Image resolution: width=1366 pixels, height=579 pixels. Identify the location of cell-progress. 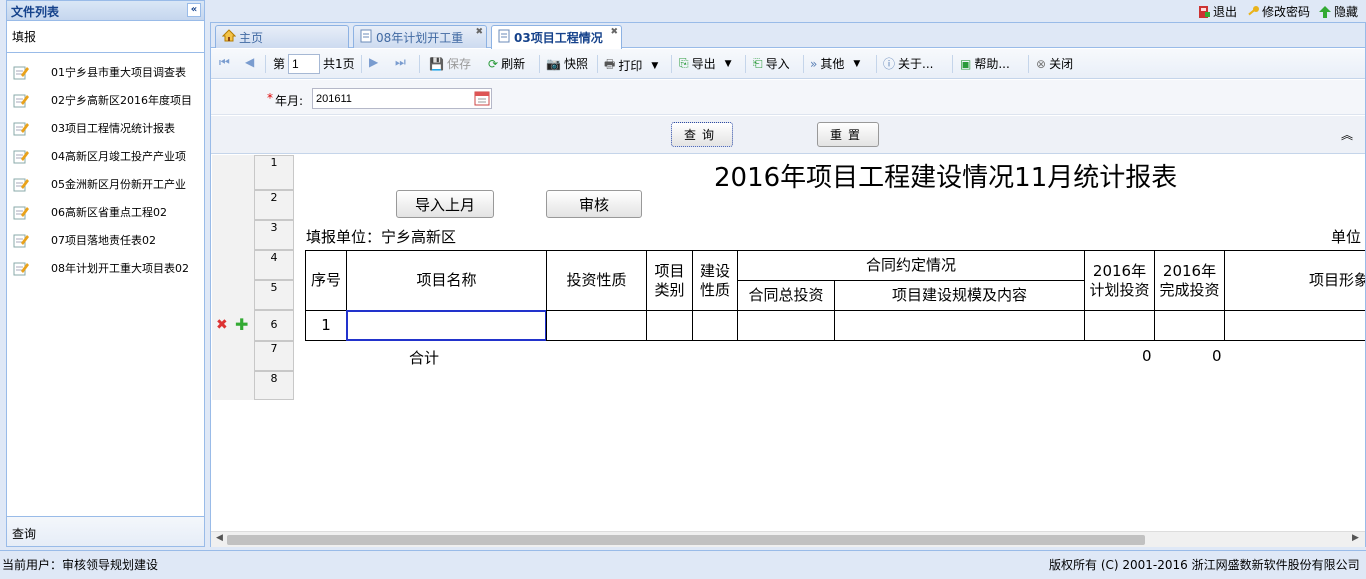
(1294, 325).